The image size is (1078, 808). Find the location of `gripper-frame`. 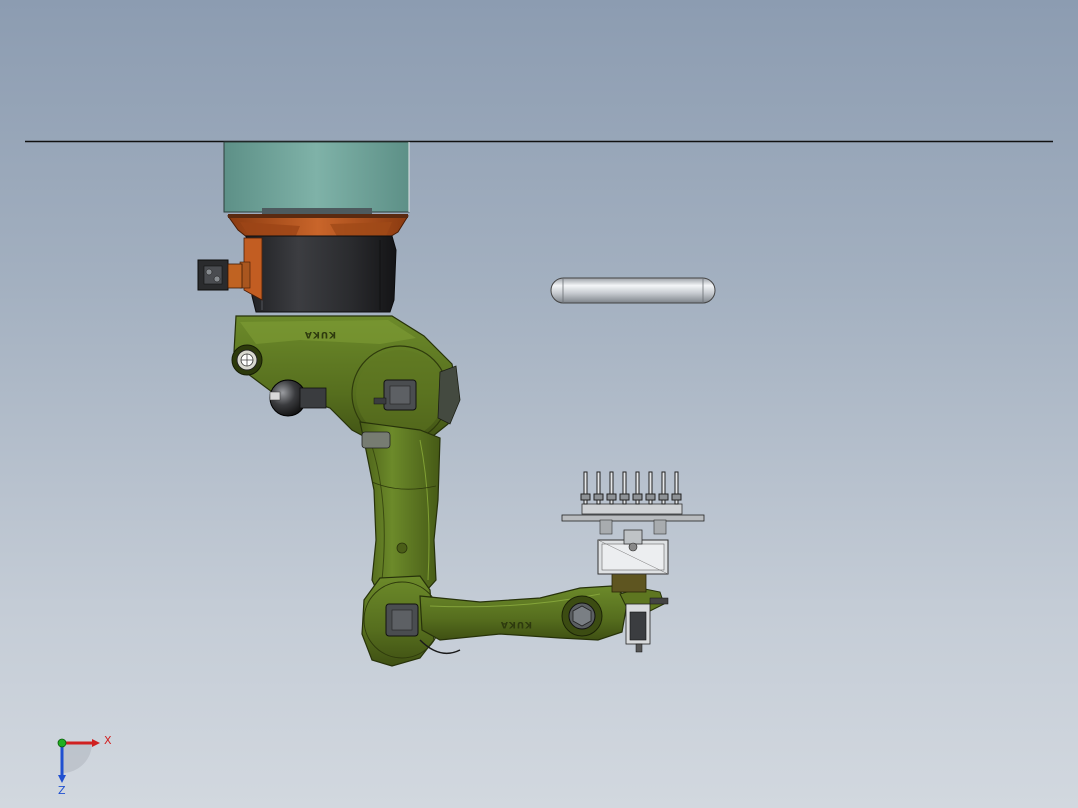

gripper-frame is located at coordinates (633, 539).